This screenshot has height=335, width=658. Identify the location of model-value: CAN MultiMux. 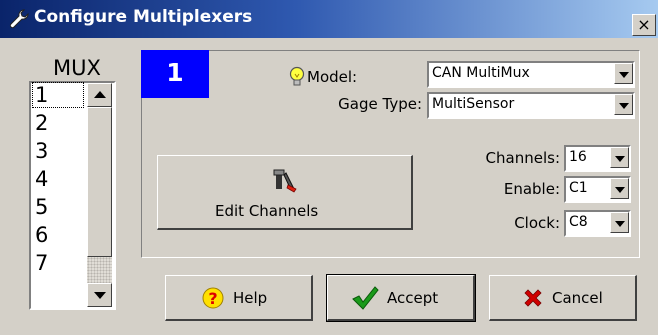
(481, 73).